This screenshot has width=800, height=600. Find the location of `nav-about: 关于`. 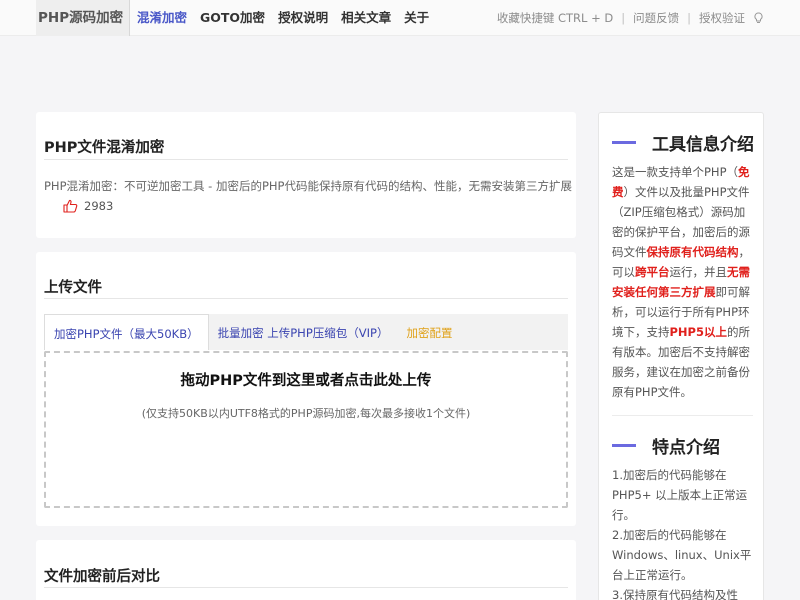

nav-about: 关于 is located at coordinates (416, 18).